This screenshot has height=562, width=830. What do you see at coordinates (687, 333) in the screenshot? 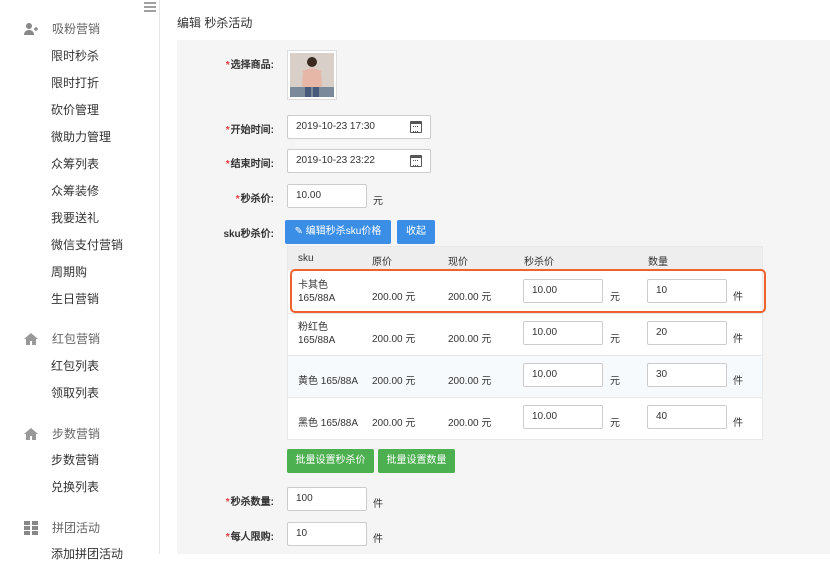
I see `sku-quantity-input: 20` at bounding box center [687, 333].